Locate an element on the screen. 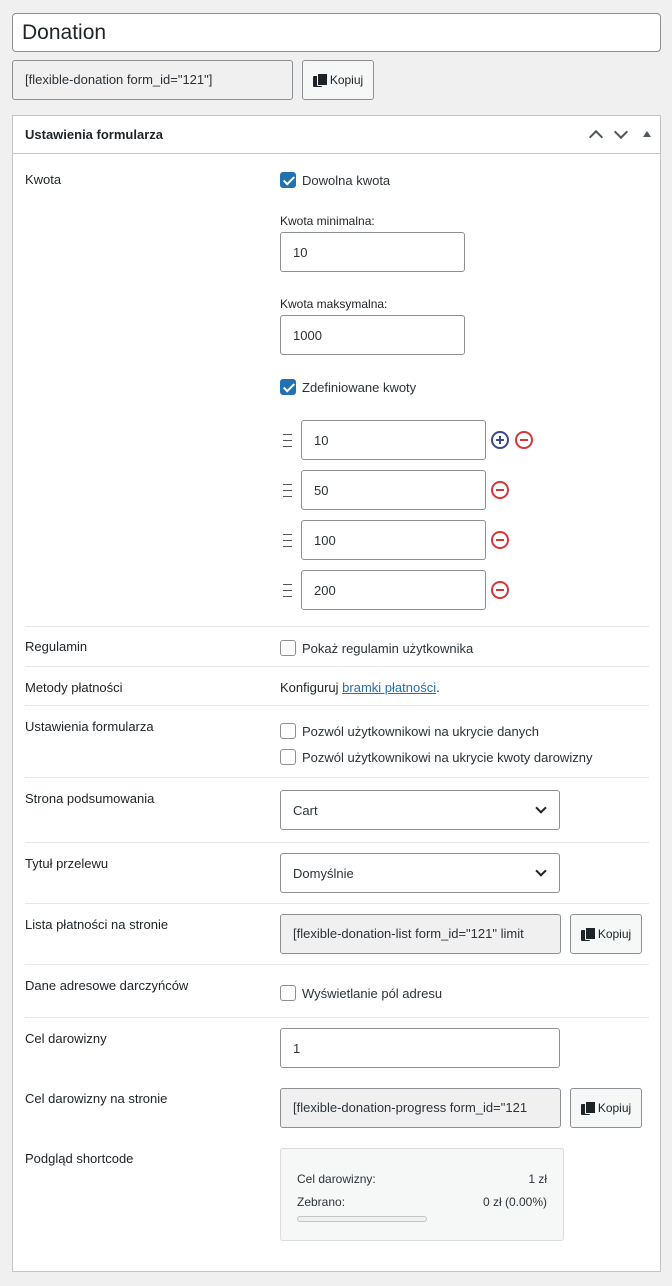  donation-progress-bar is located at coordinates (362, 1219).